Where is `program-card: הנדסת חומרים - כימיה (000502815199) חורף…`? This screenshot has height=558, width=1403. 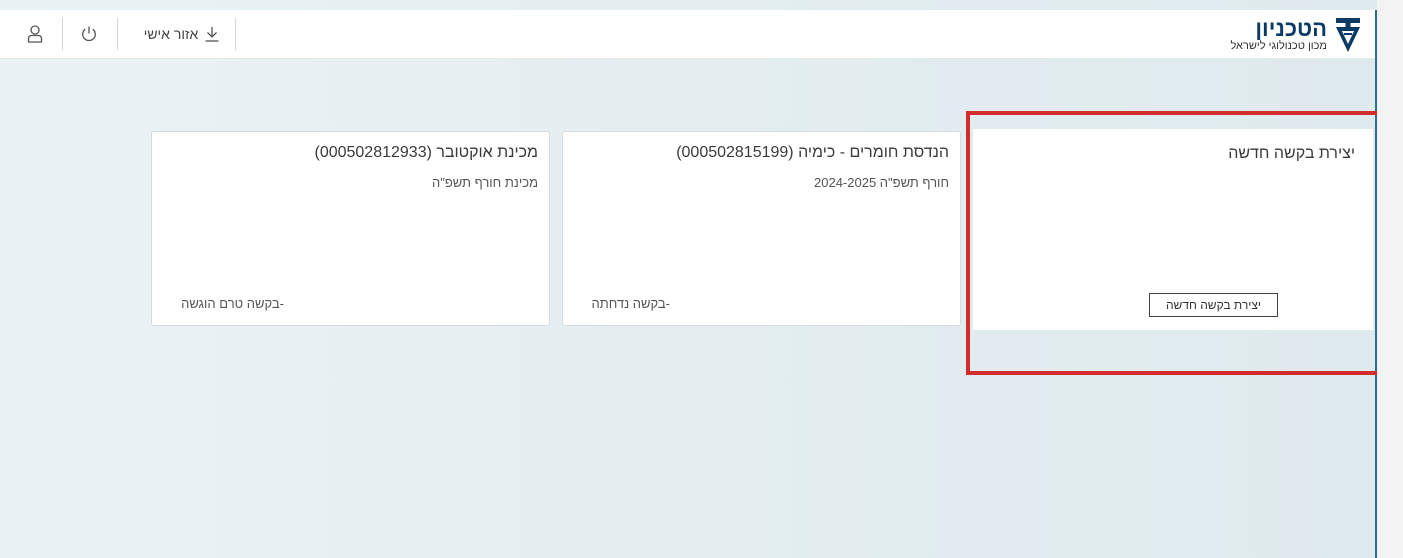 program-card: הנדסת חומרים - כימיה (000502815199) חורף… is located at coordinates (761, 228).